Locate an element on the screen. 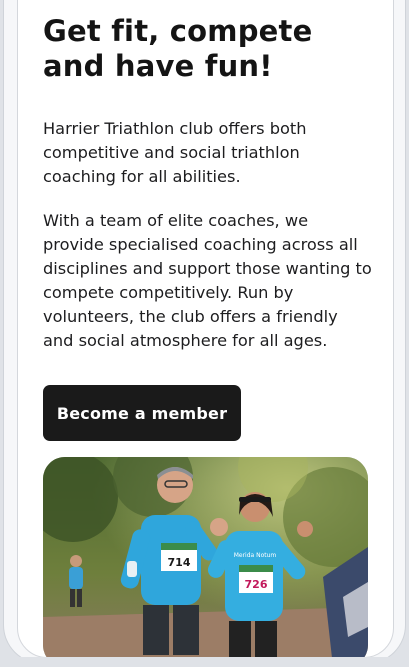 The width and height of the screenshot is (409, 667). shirt-print: Merida Notum is located at coordinates (255, 555).